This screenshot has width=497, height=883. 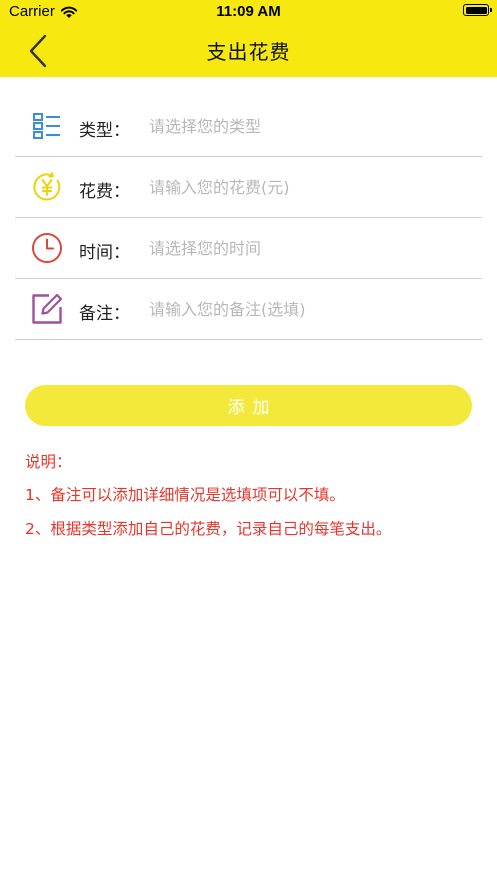 What do you see at coordinates (104, 314) in the screenshot?
I see `note-label: 备注：` at bounding box center [104, 314].